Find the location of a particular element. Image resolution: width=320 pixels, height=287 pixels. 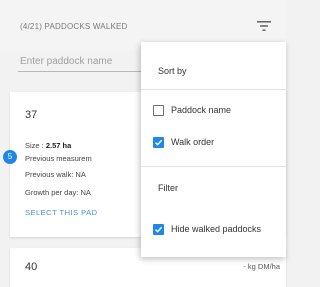

sort-by-heading: Sort by is located at coordinates (172, 71).